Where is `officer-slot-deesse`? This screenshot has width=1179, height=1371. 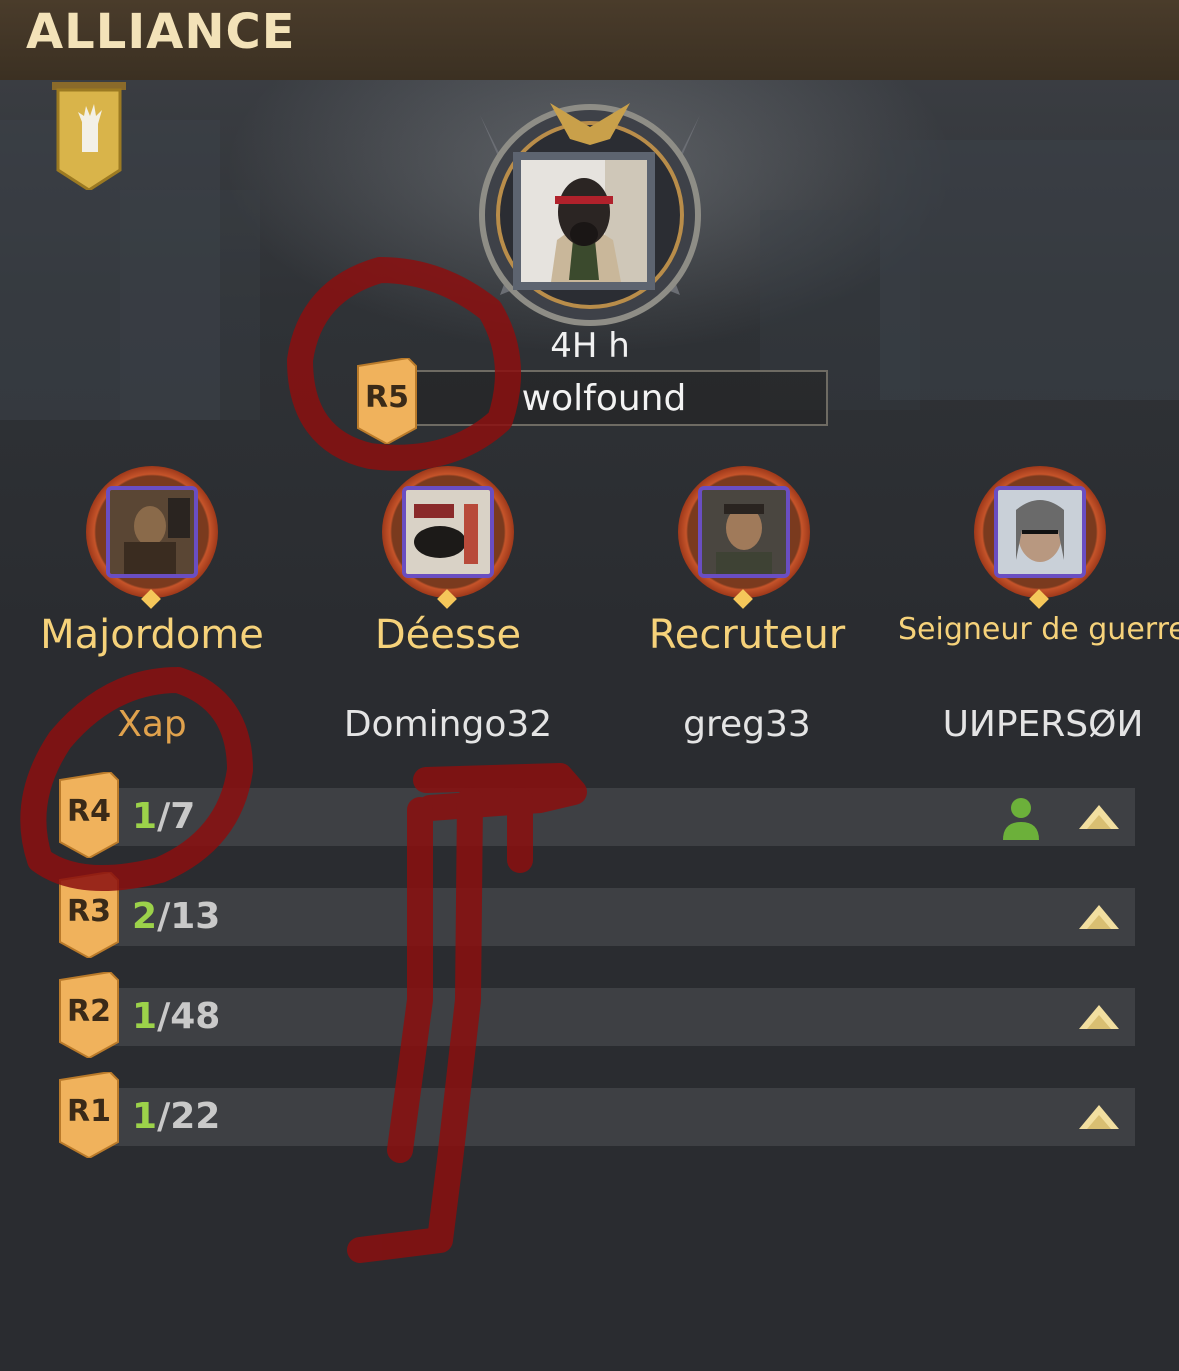 officer-slot-deesse is located at coordinates (448, 533).